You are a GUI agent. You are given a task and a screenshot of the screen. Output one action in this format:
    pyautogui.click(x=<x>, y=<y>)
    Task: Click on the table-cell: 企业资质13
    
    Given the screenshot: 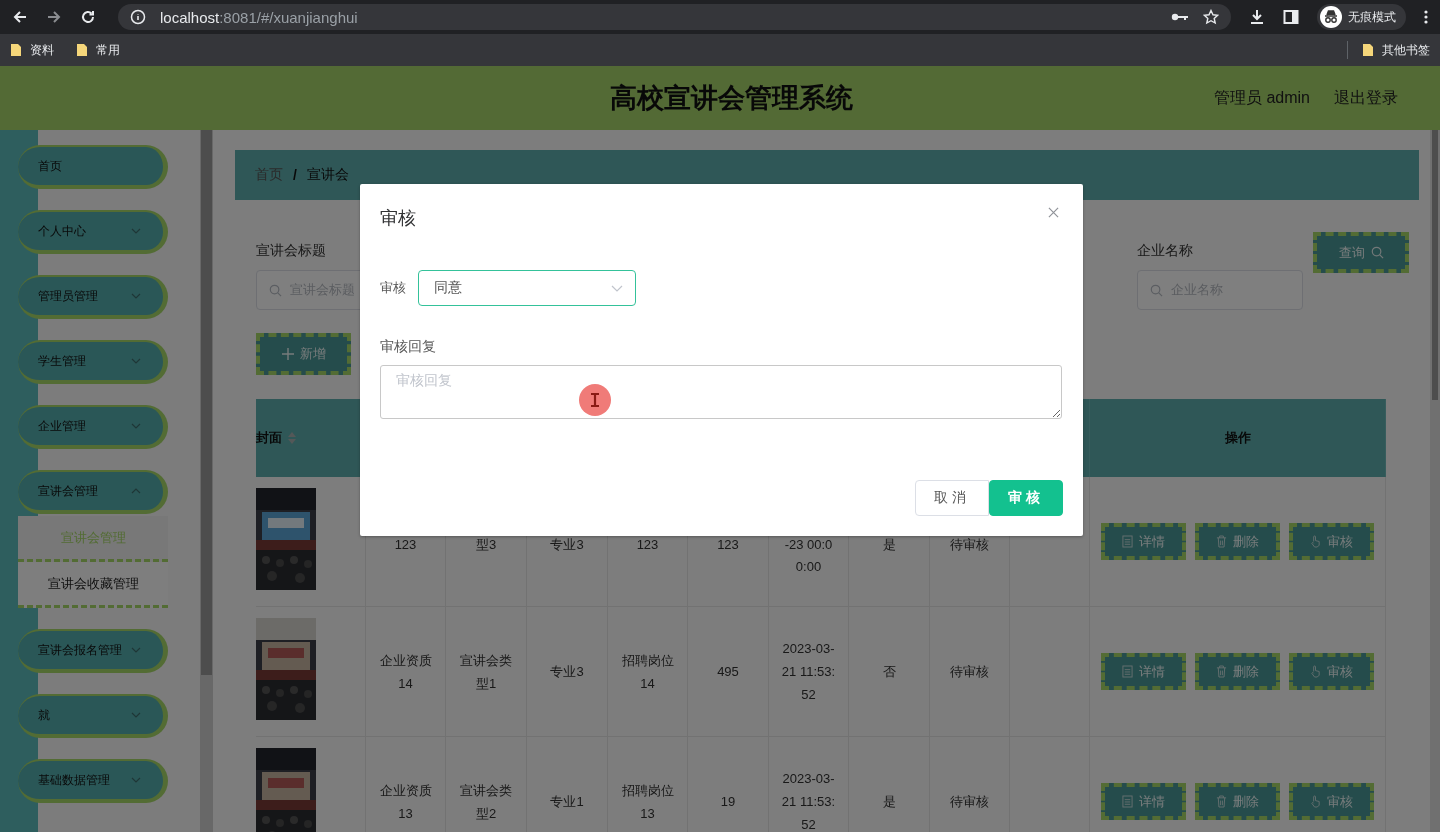 What is the action you would take?
    pyautogui.click(x=406, y=784)
    